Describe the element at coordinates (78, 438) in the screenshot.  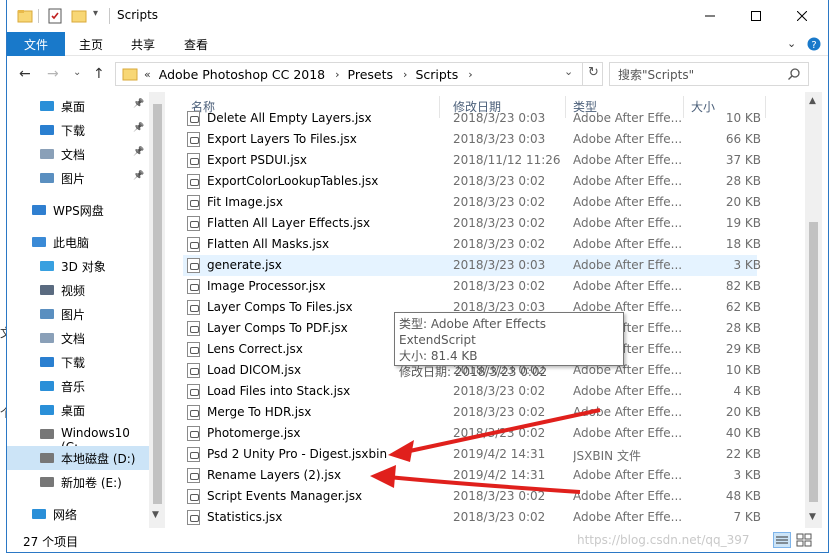
I see `nav-item: Windows10 (C:` at that location.